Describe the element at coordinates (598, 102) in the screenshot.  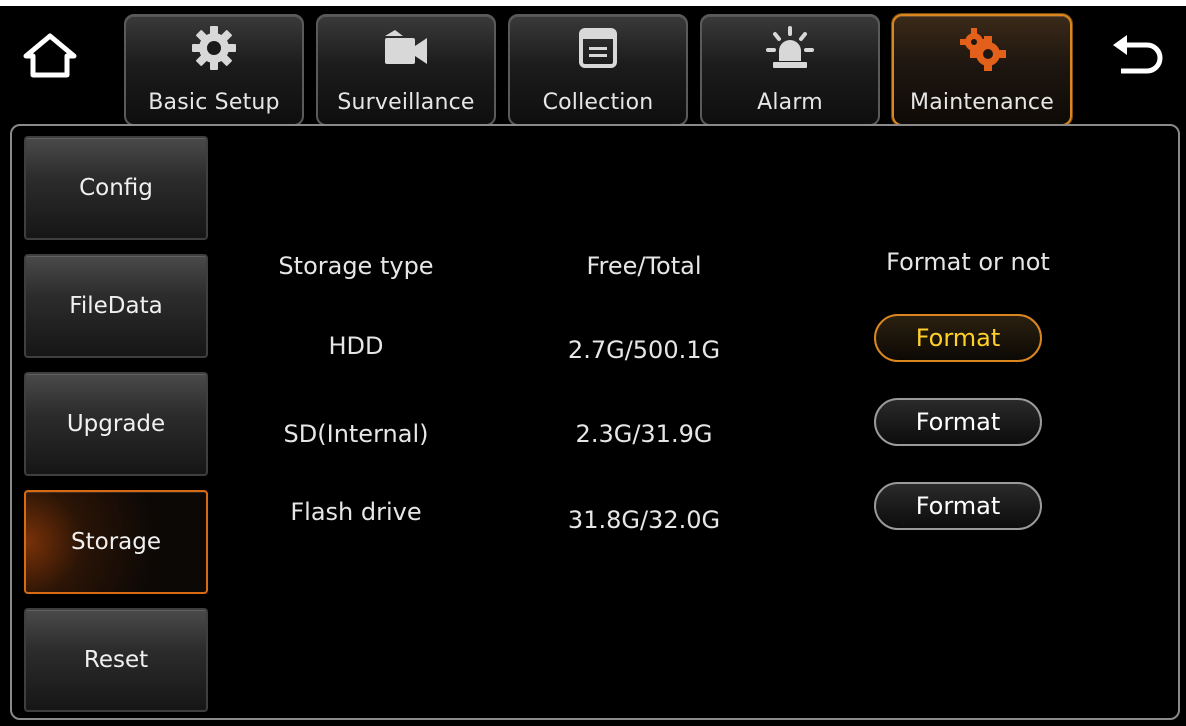
I see `tab-label: Collection` at that location.